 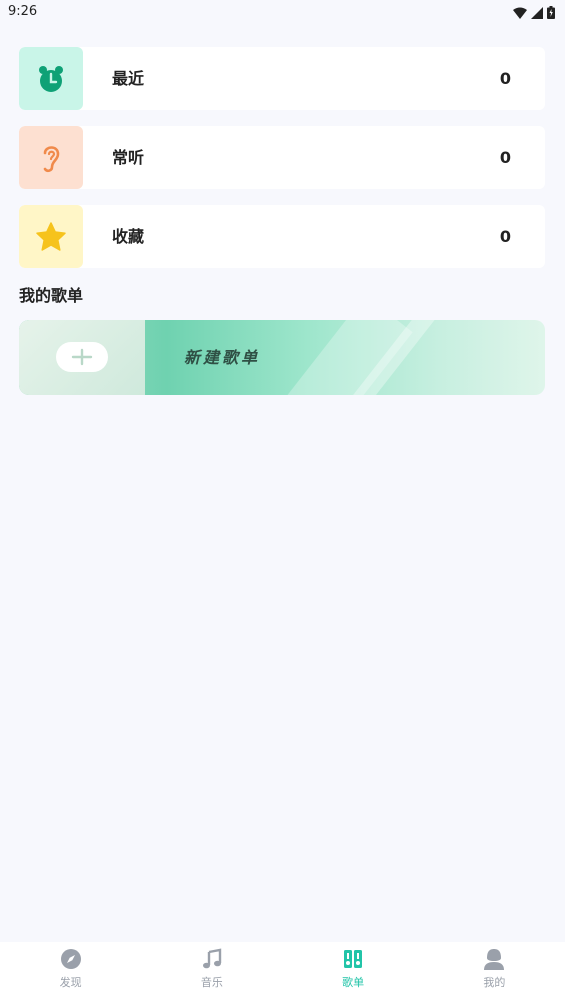 What do you see at coordinates (520, 13) in the screenshot?
I see `wifi-icon` at bounding box center [520, 13].